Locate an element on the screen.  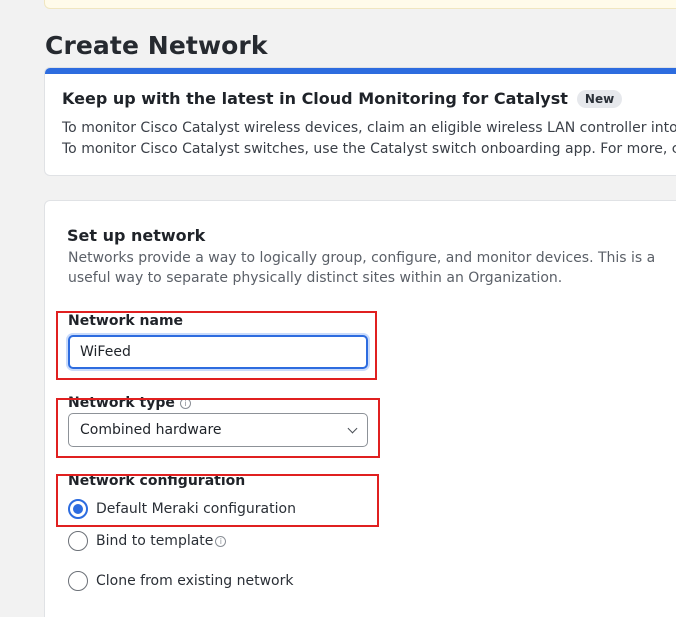
network-name-input is located at coordinates (218, 352).